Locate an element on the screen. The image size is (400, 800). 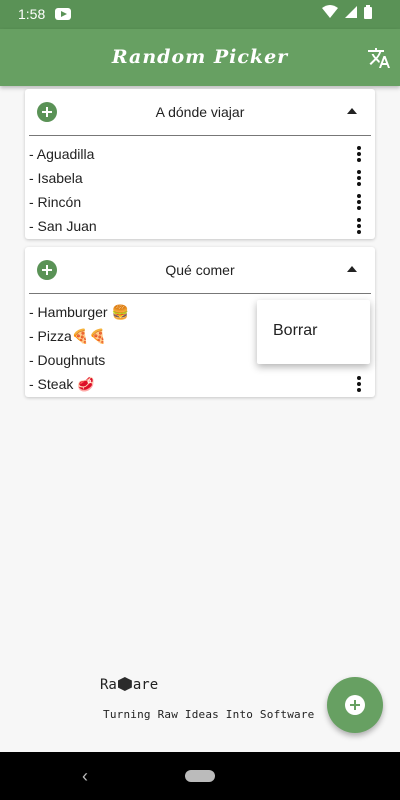
status-time: 1:58 is located at coordinates (32, 14).